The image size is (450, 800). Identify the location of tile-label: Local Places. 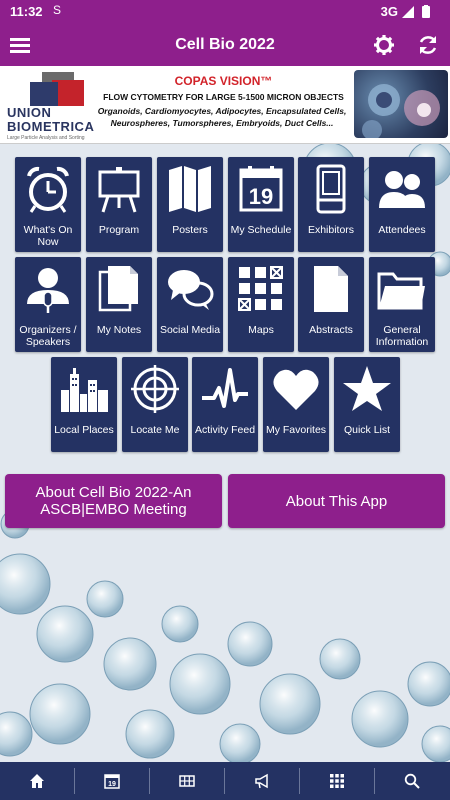
(84, 430).